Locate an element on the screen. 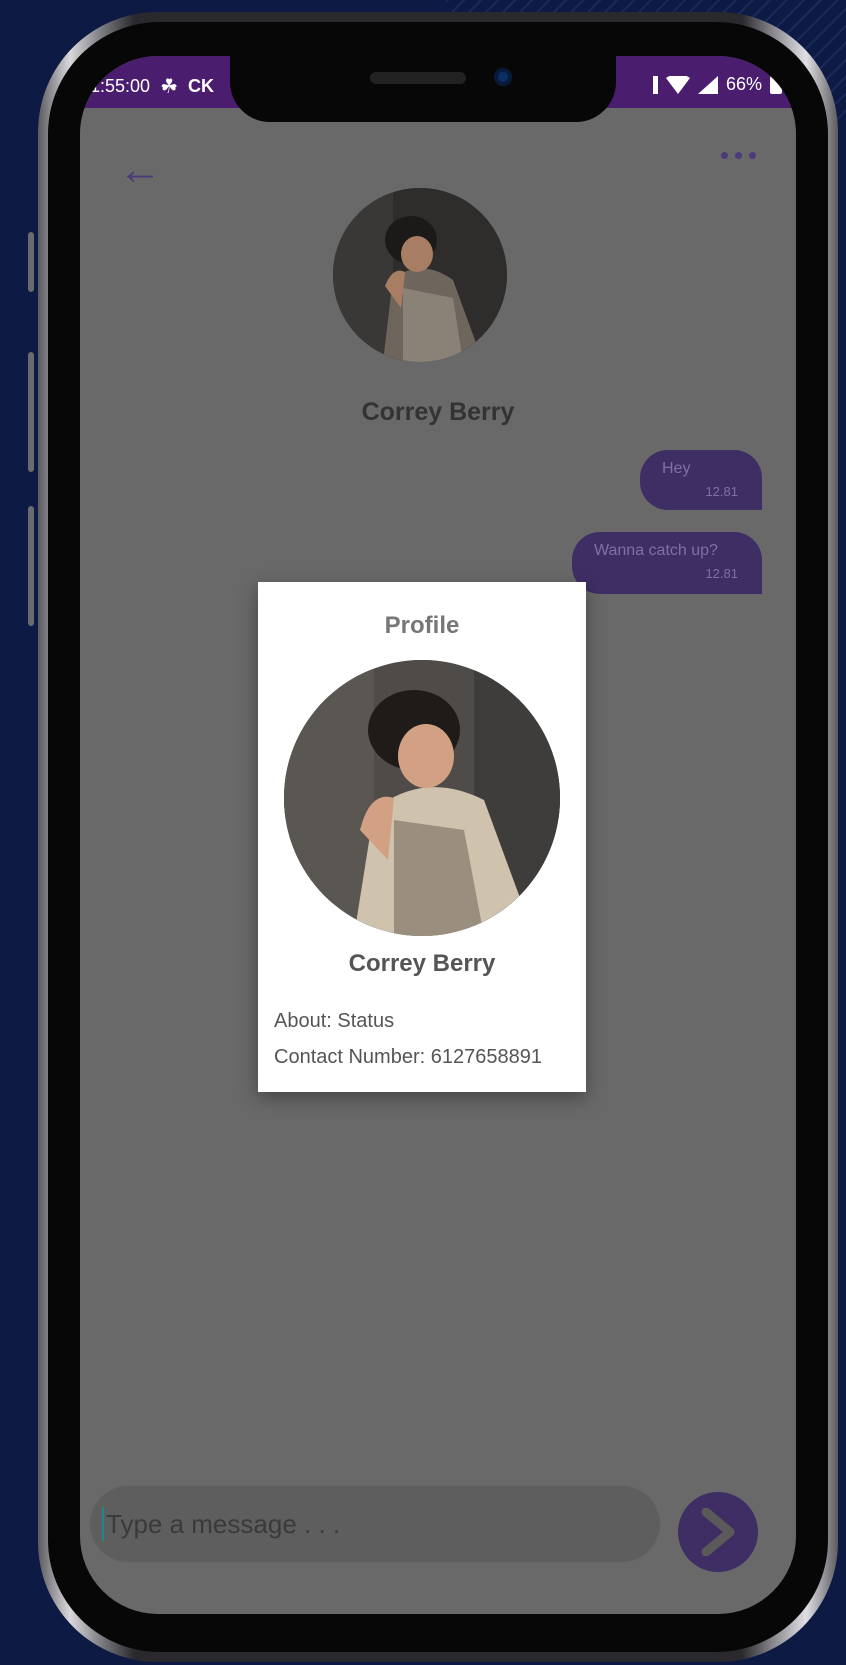  profile-name: Correy Berry is located at coordinates (422, 963).